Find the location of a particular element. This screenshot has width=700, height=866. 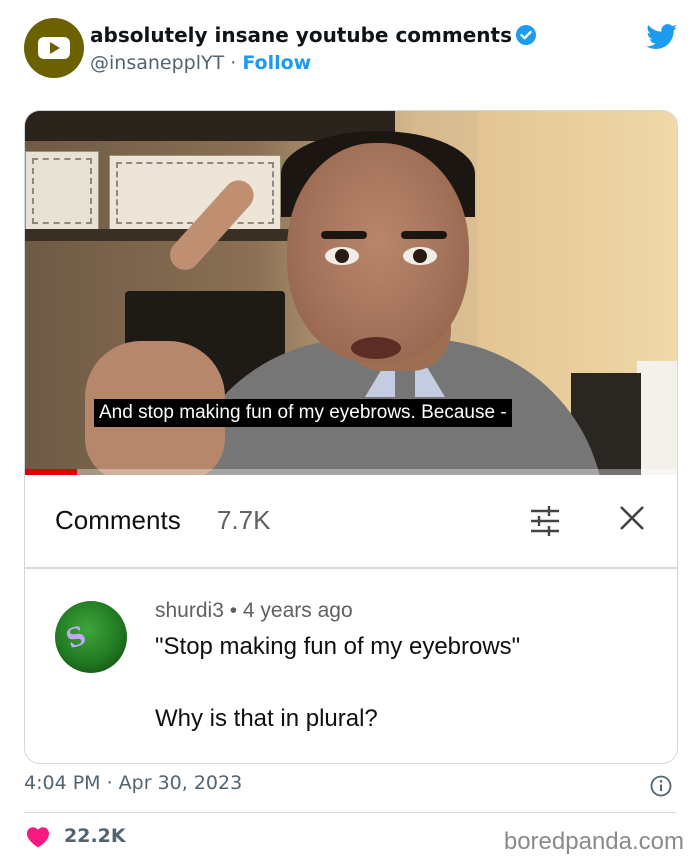

shelf is located at coordinates (175, 235).